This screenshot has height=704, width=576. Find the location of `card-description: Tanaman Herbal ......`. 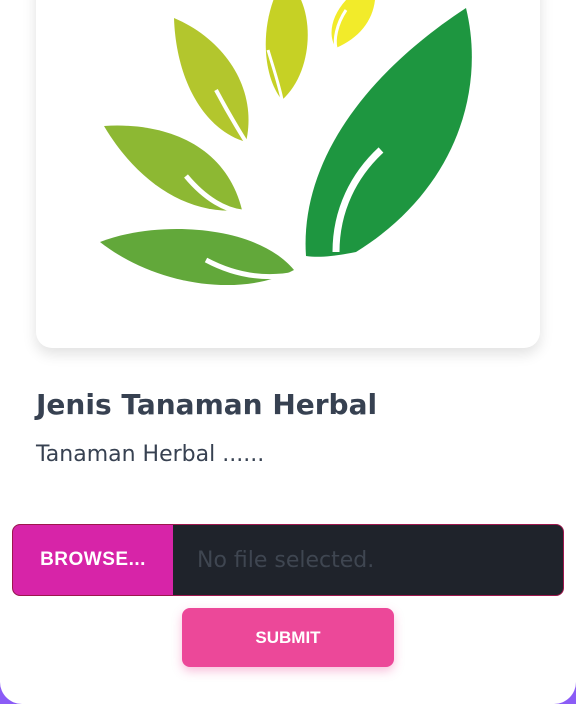

card-description: Tanaman Herbal ...... is located at coordinates (150, 454).